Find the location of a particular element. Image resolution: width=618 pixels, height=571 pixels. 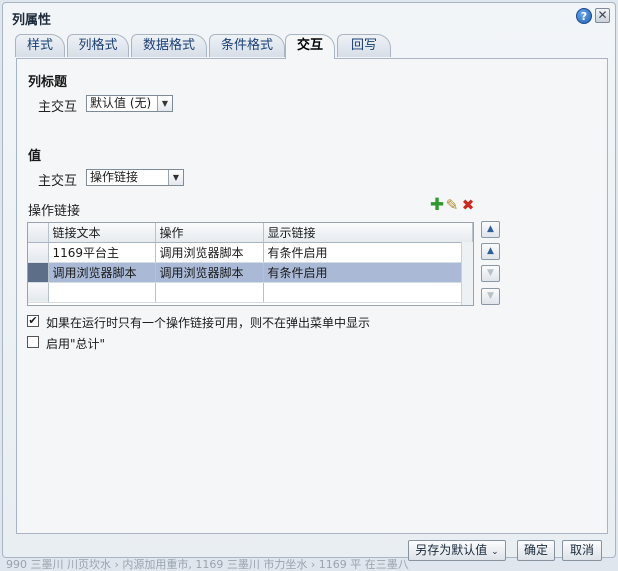

cell-link-text: 1169平台主 is located at coordinates (102, 252).